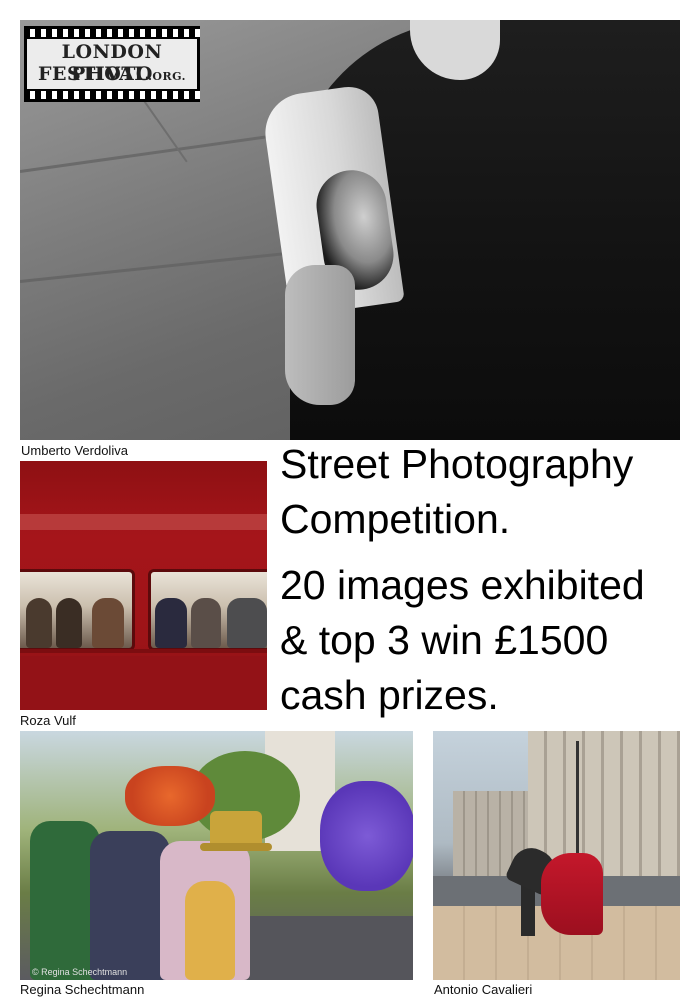  What do you see at coordinates (462, 585) in the screenshot?
I see `headline-line-3: 20 images exhibited` at bounding box center [462, 585].